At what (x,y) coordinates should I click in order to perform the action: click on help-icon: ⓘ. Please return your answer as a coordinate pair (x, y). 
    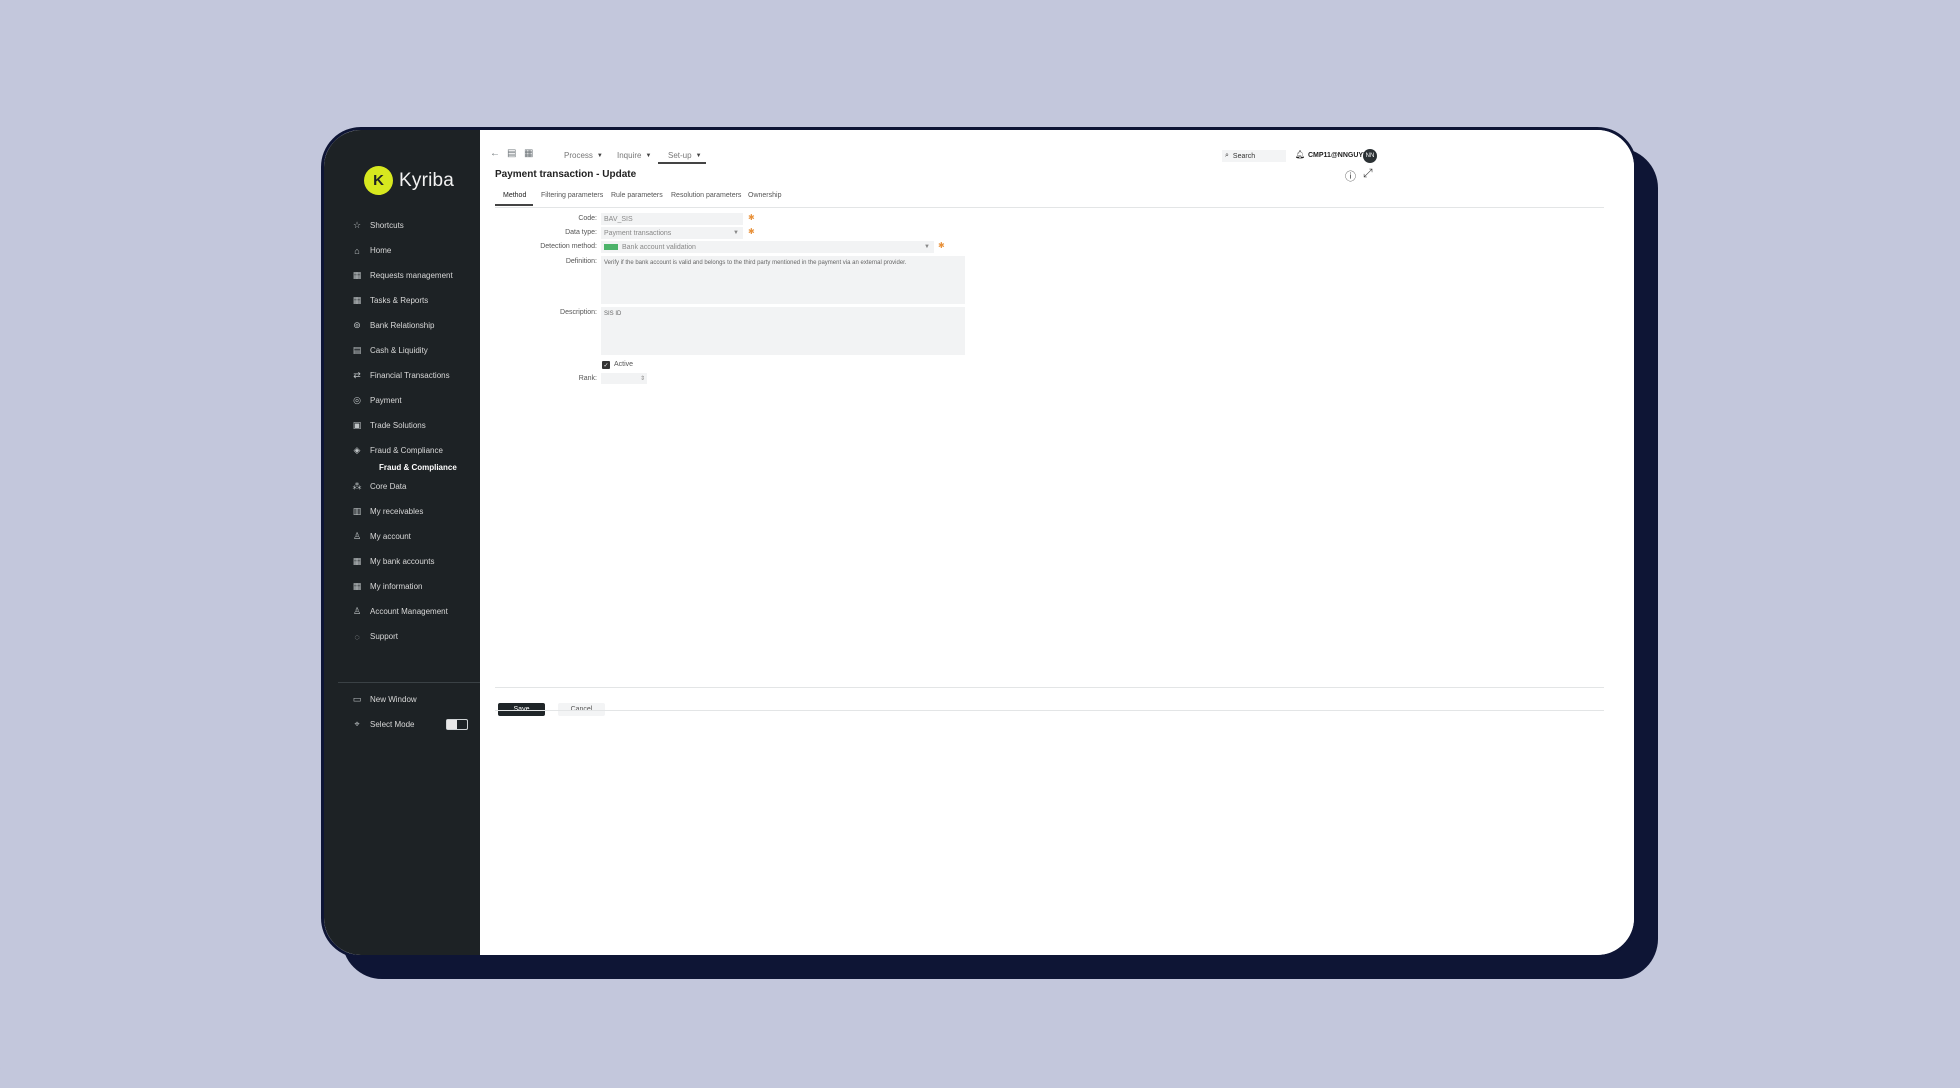
    Looking at the image, I should click on (1350, 176).